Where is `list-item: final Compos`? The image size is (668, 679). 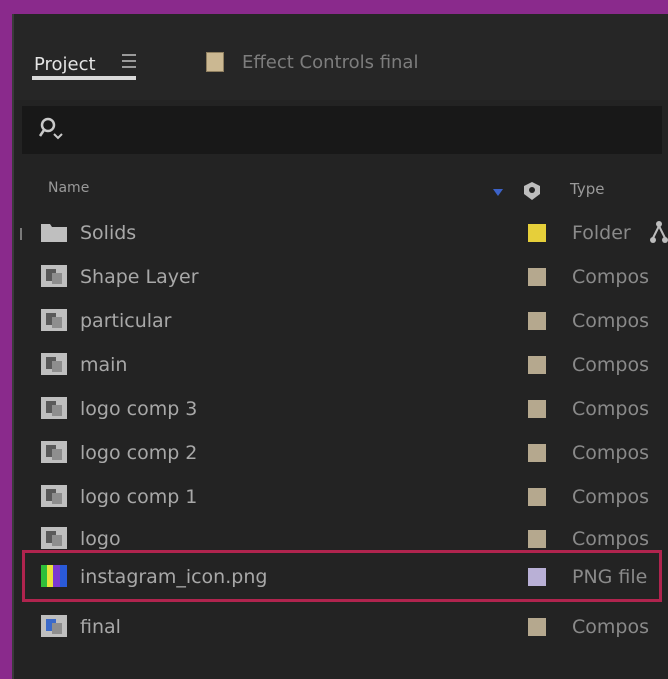 list-item: final Compos is located at coordinates (341, 628).